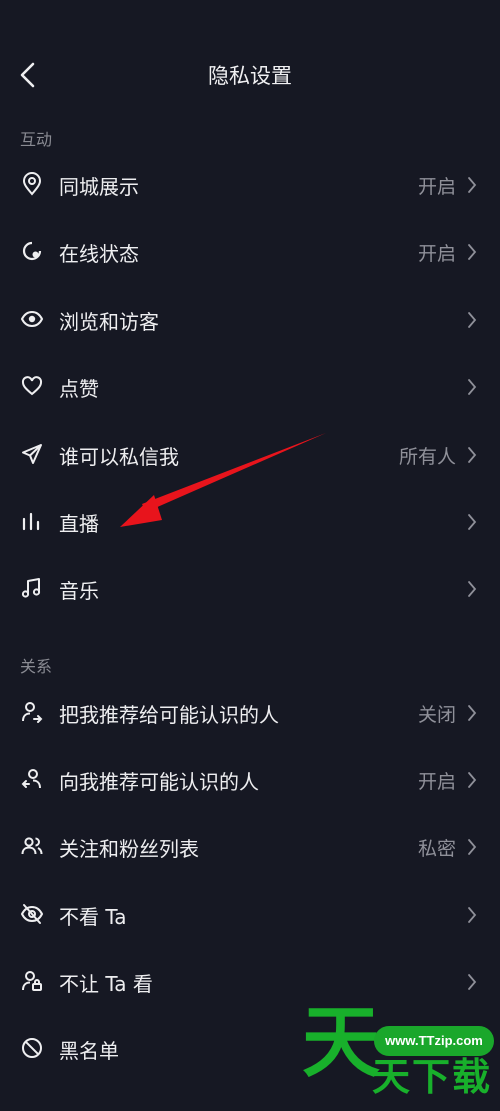 The height and width of the screenshot is (1111, 500). What do you see at coordinates (119, 457) in the screenshot?
I see `setting-label: 谁可以私信我` at bounding box center [119, 457].